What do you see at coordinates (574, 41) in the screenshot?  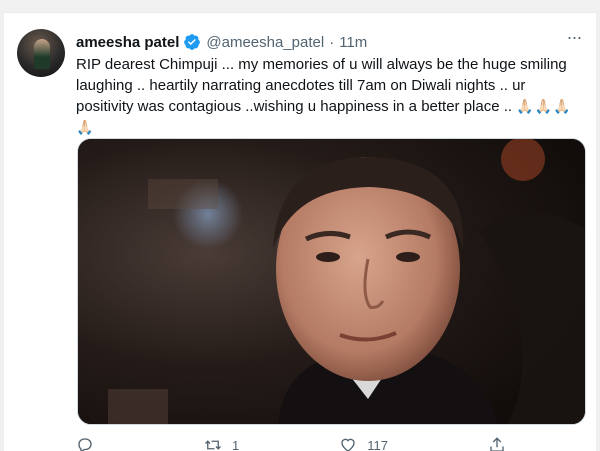 I see `more-horizontal-icon: ···` at bounding box center [574, 41].